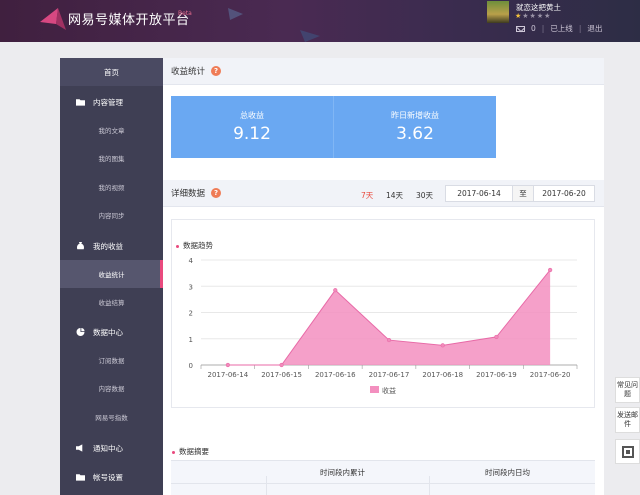  What do you see at coordinates (191, 261) in the screenshot?
I see `y-tick-label: 4` at bounding box center [191, 261].